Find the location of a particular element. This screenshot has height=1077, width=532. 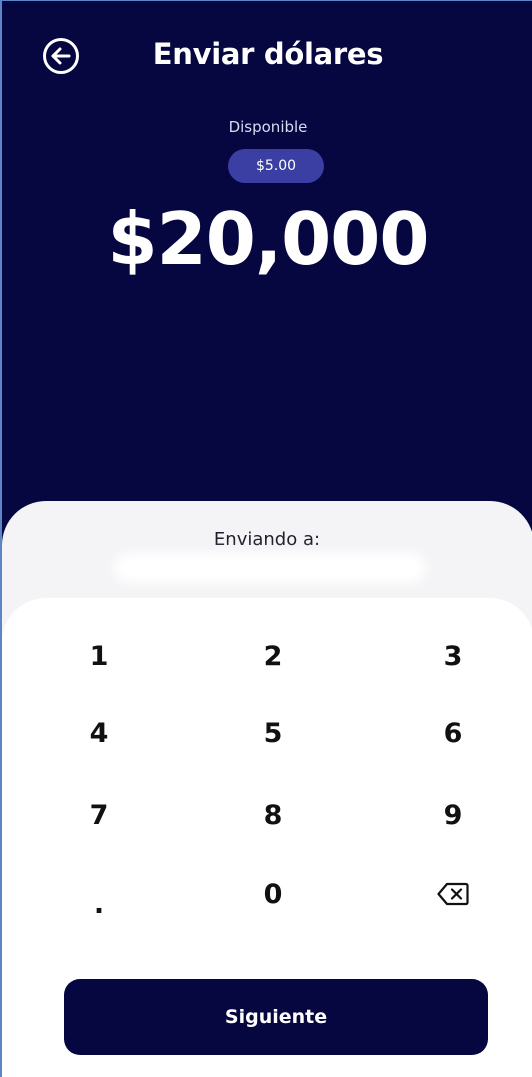

recipient-name-redacted is located at coordinates (270, 568).